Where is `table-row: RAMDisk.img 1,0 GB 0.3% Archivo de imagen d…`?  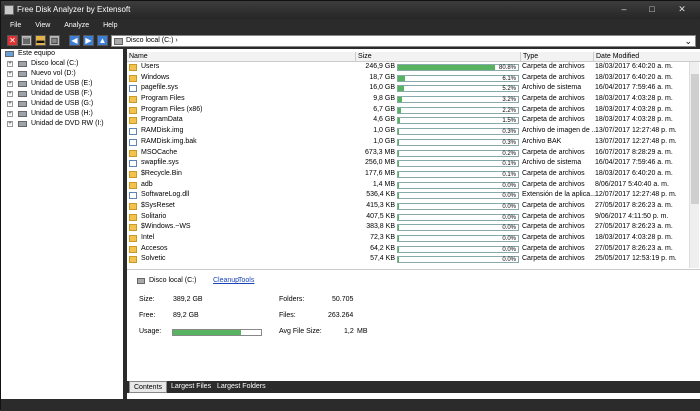 table-row: RAMDisk.img 1,0 GB 0.3% Archivo de imagen d… is located at coordinates (407, 131).